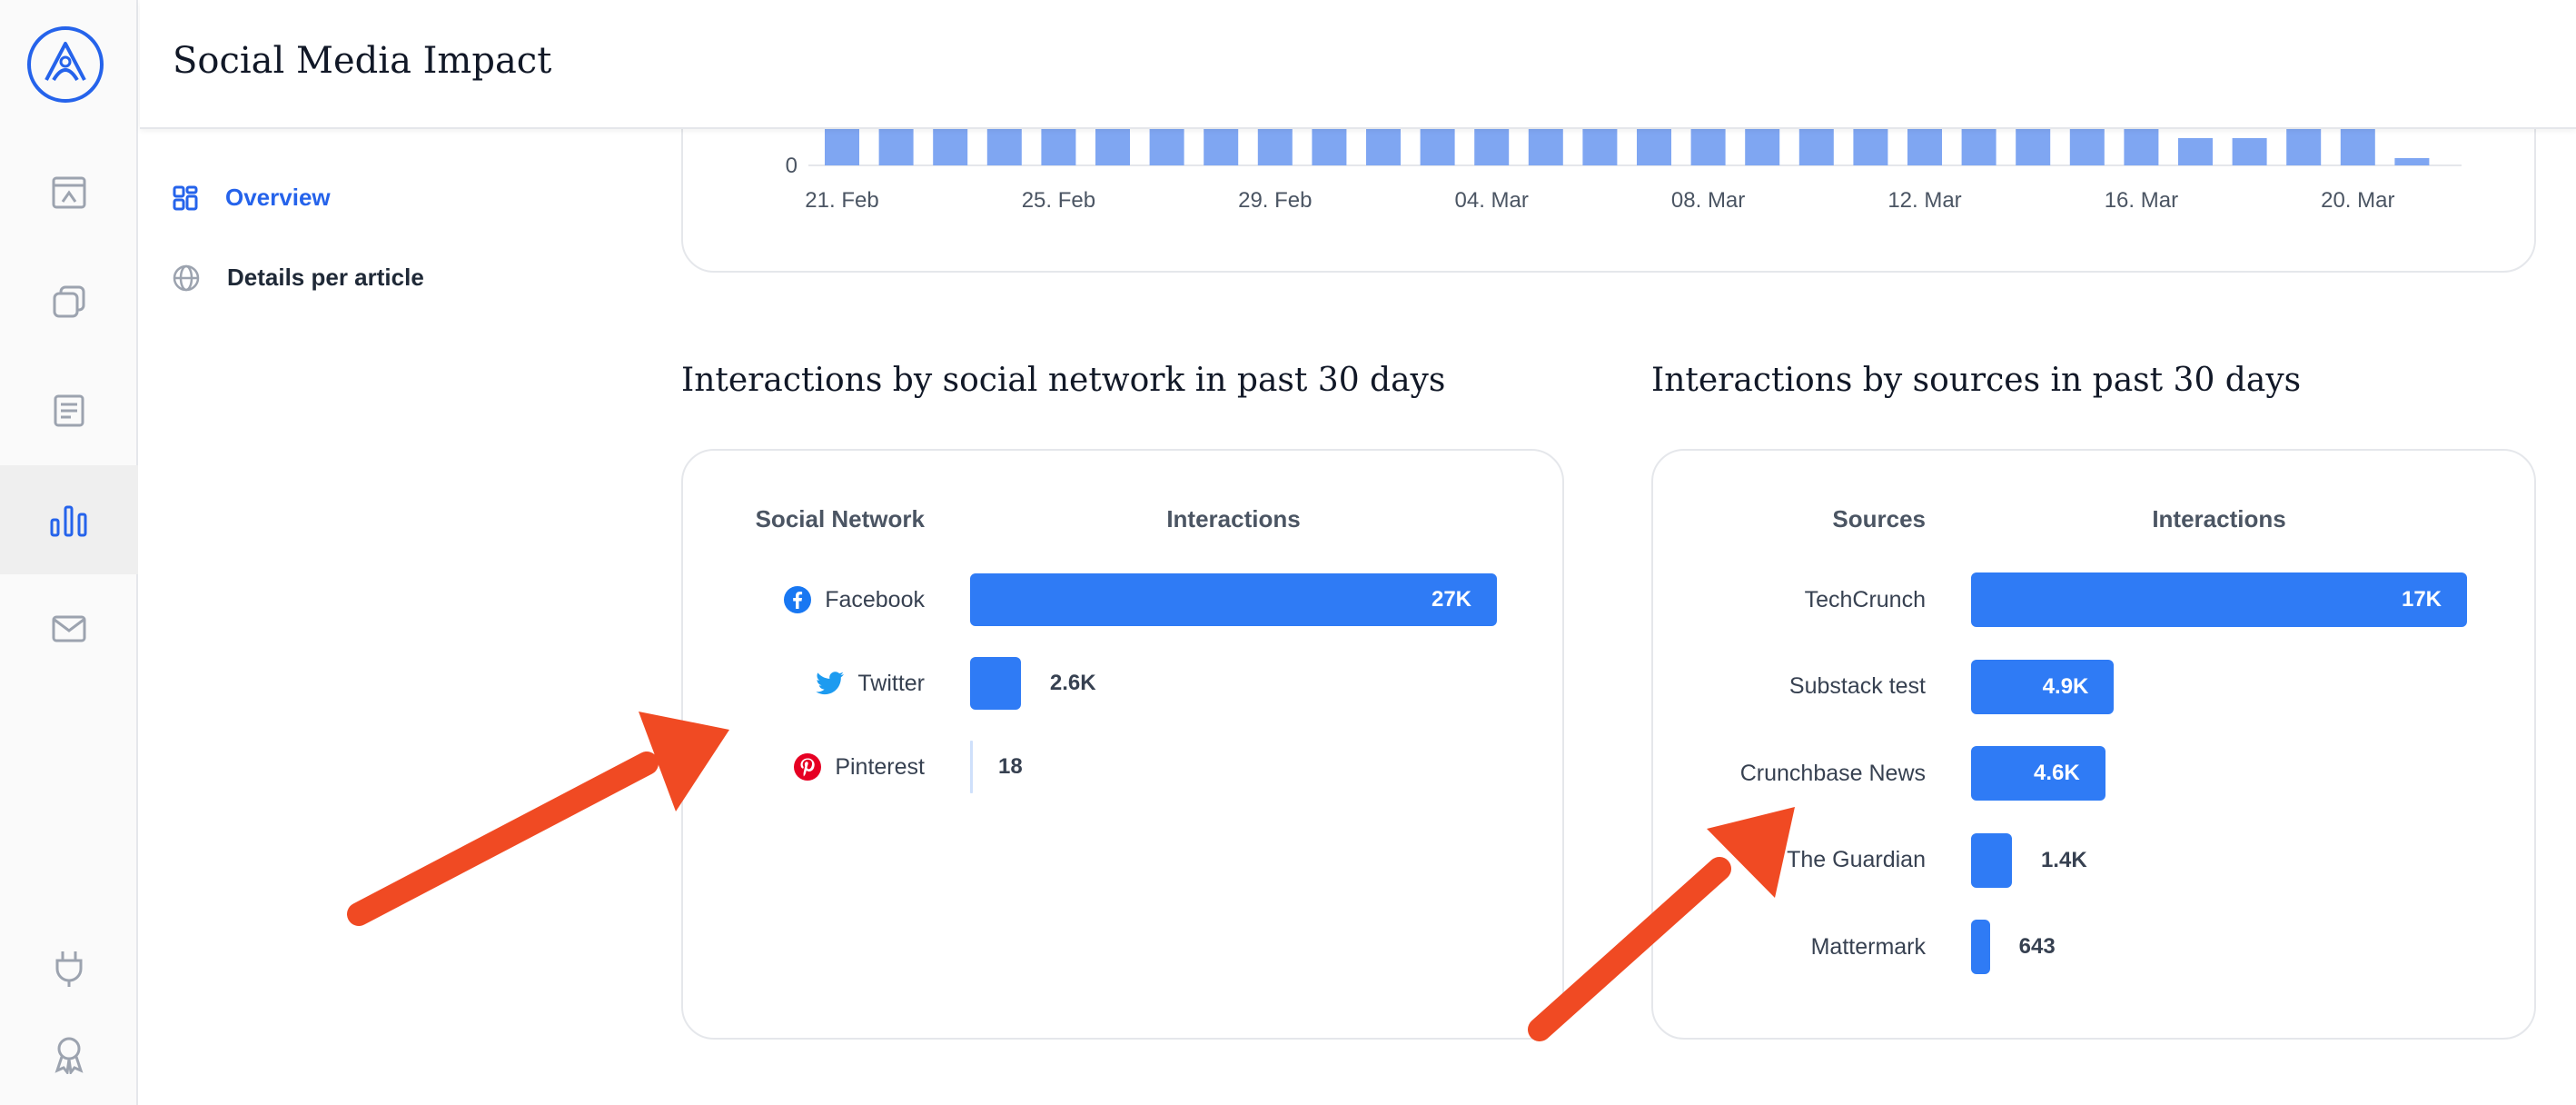  Describe the element at coordinates (1798, 599) in the screenshot. I see `row-label: TechCrunch` at that location.